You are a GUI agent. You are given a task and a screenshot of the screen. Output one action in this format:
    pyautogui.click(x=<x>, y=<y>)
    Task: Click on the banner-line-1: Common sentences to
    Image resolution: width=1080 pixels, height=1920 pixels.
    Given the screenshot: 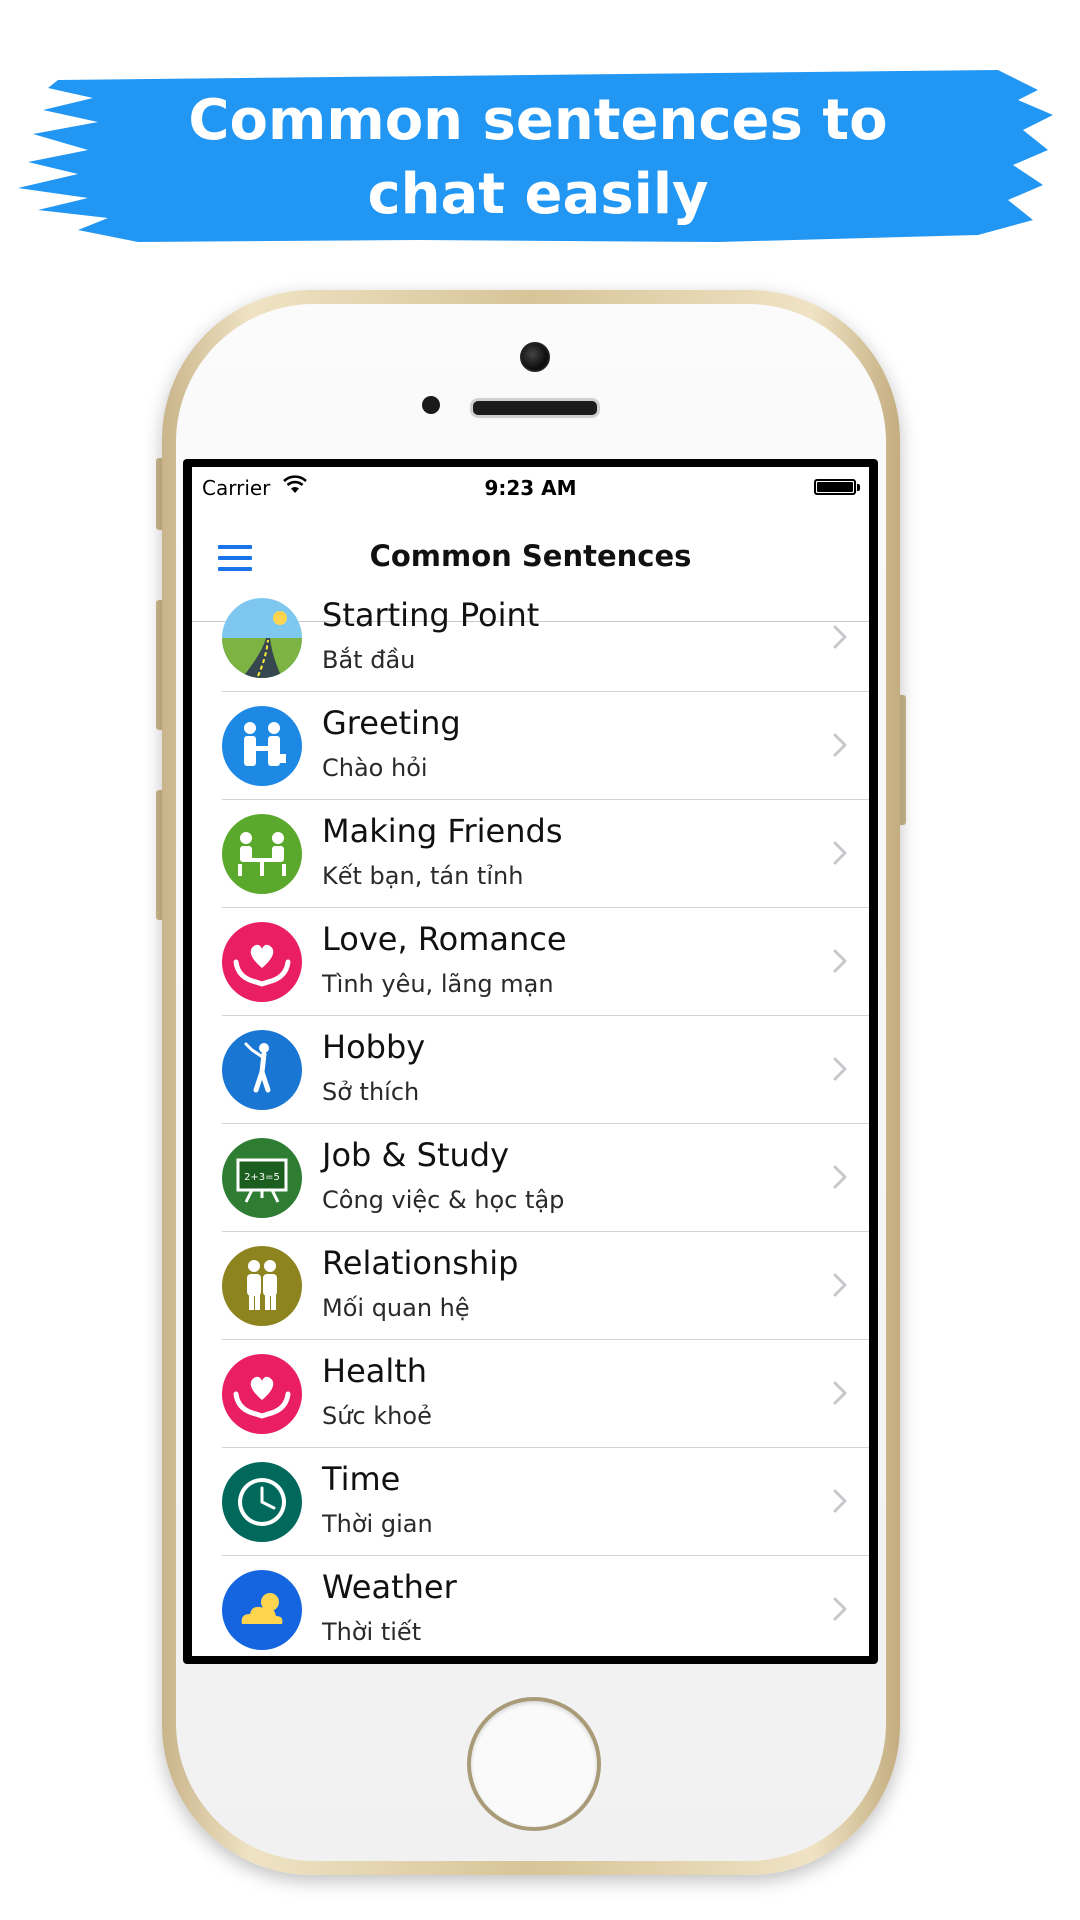 What is the action you would take?
    pyautogui.click(x=538, y=120)
    